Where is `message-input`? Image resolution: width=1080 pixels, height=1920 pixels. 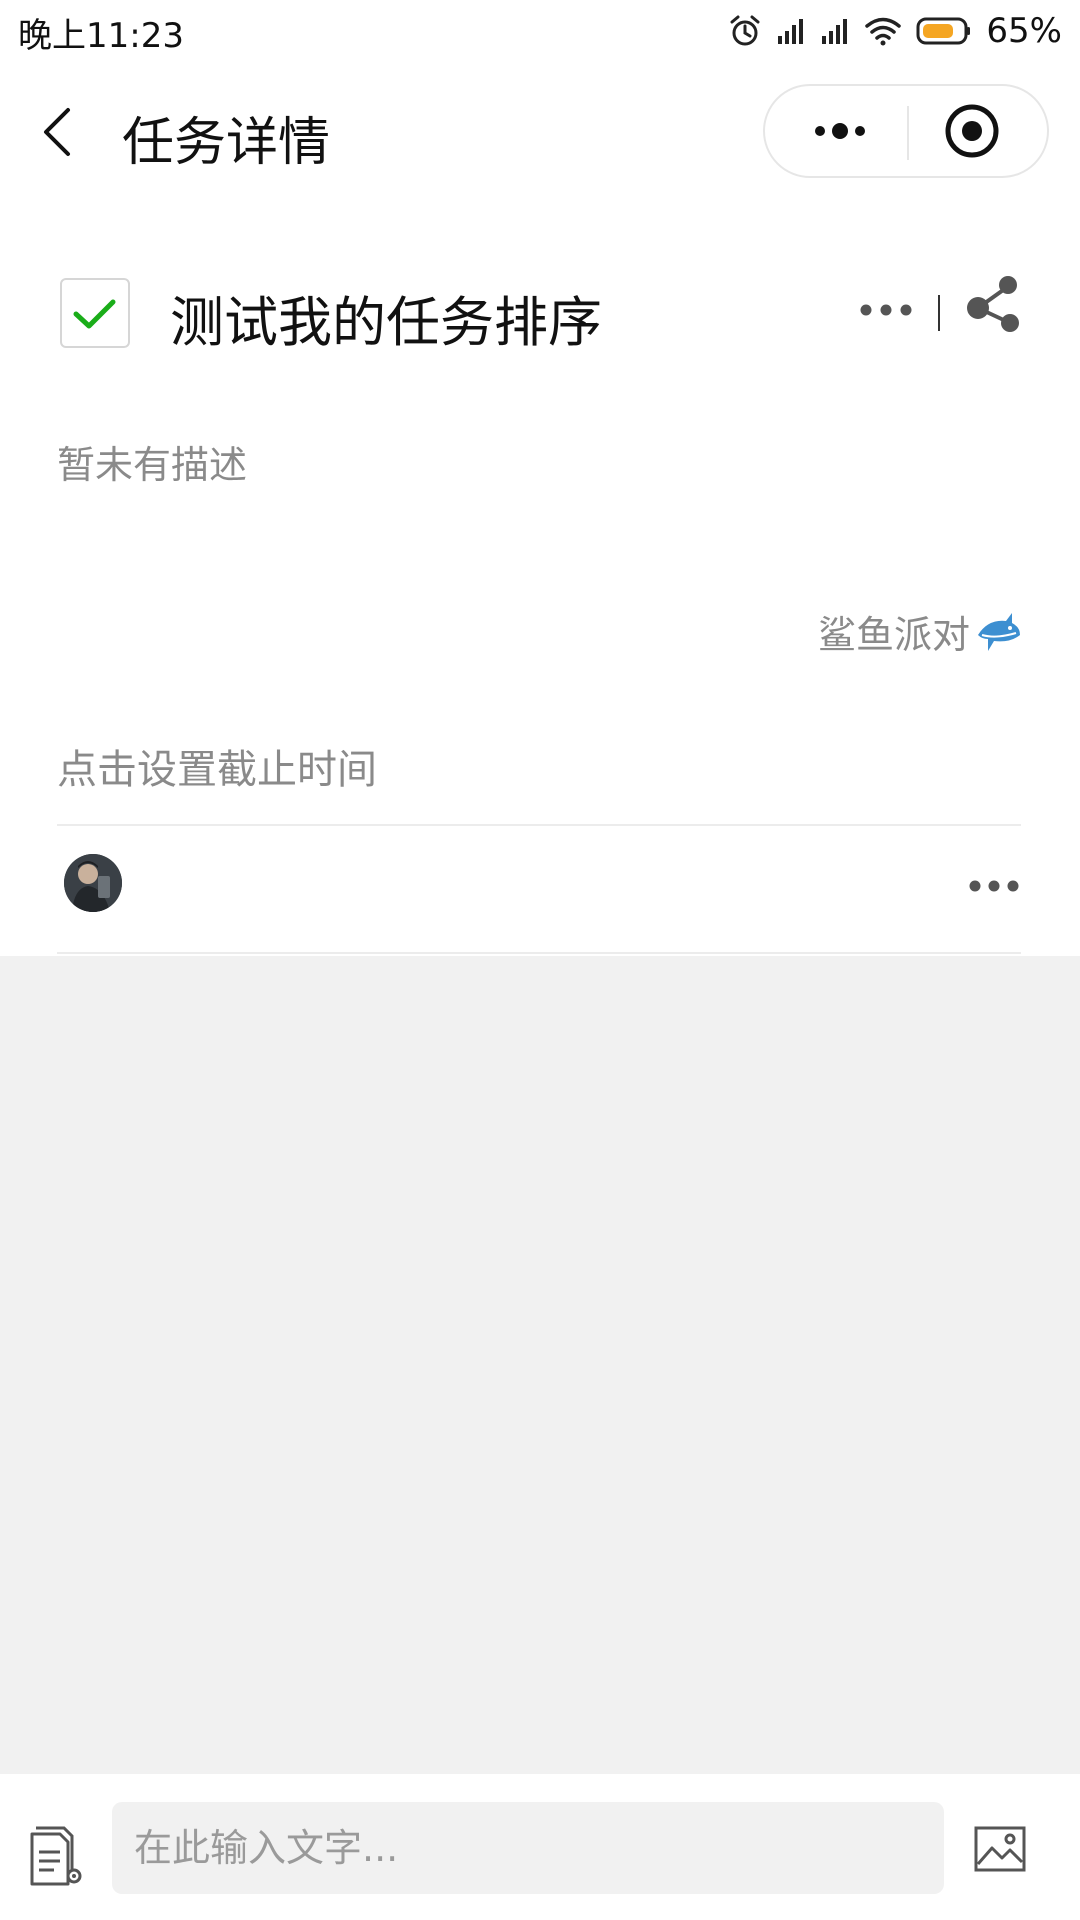
message-input is located at coordinates (528, 1848).